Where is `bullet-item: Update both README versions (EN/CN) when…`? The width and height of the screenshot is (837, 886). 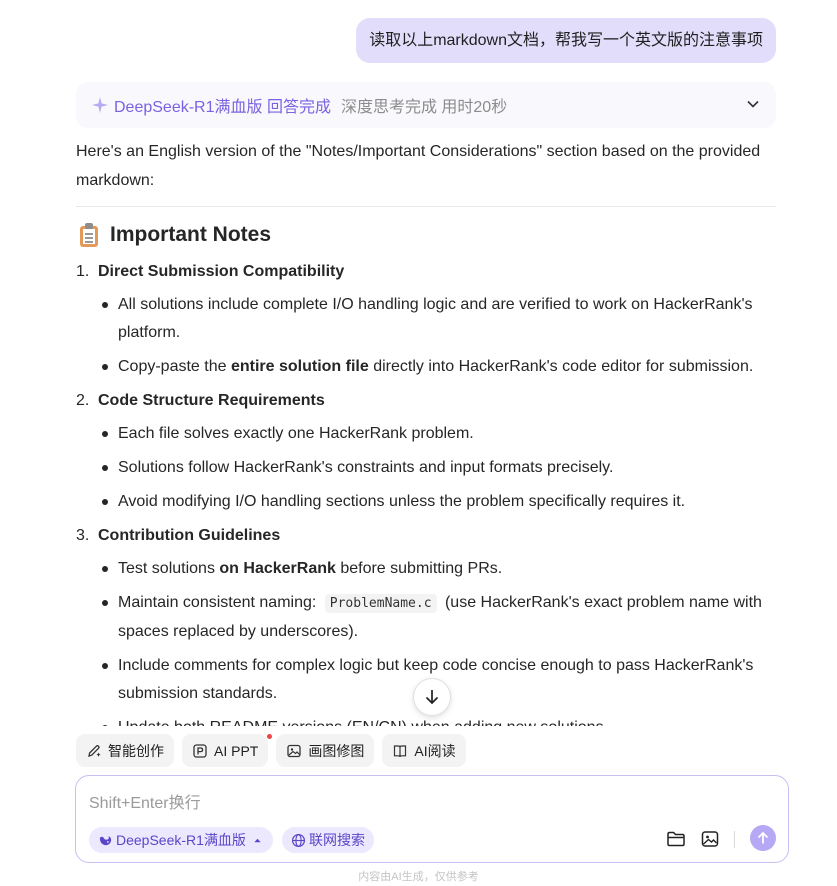 bullet-item: Update both README versions (EN/CN) when… is located at coordinates (426, 720).